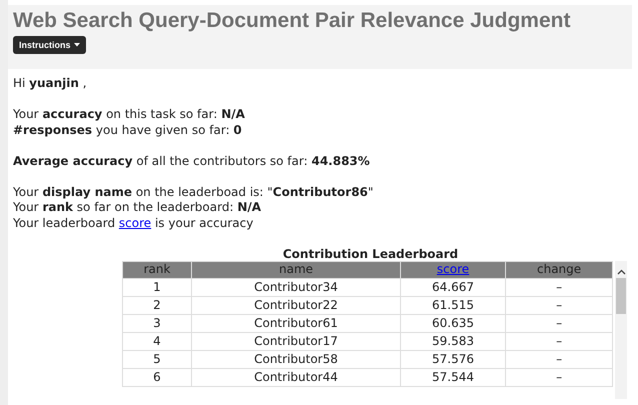  Describe the element at coordinates (296, 359) in the screenshot. I see `table-cell: Contributor58` at that location.